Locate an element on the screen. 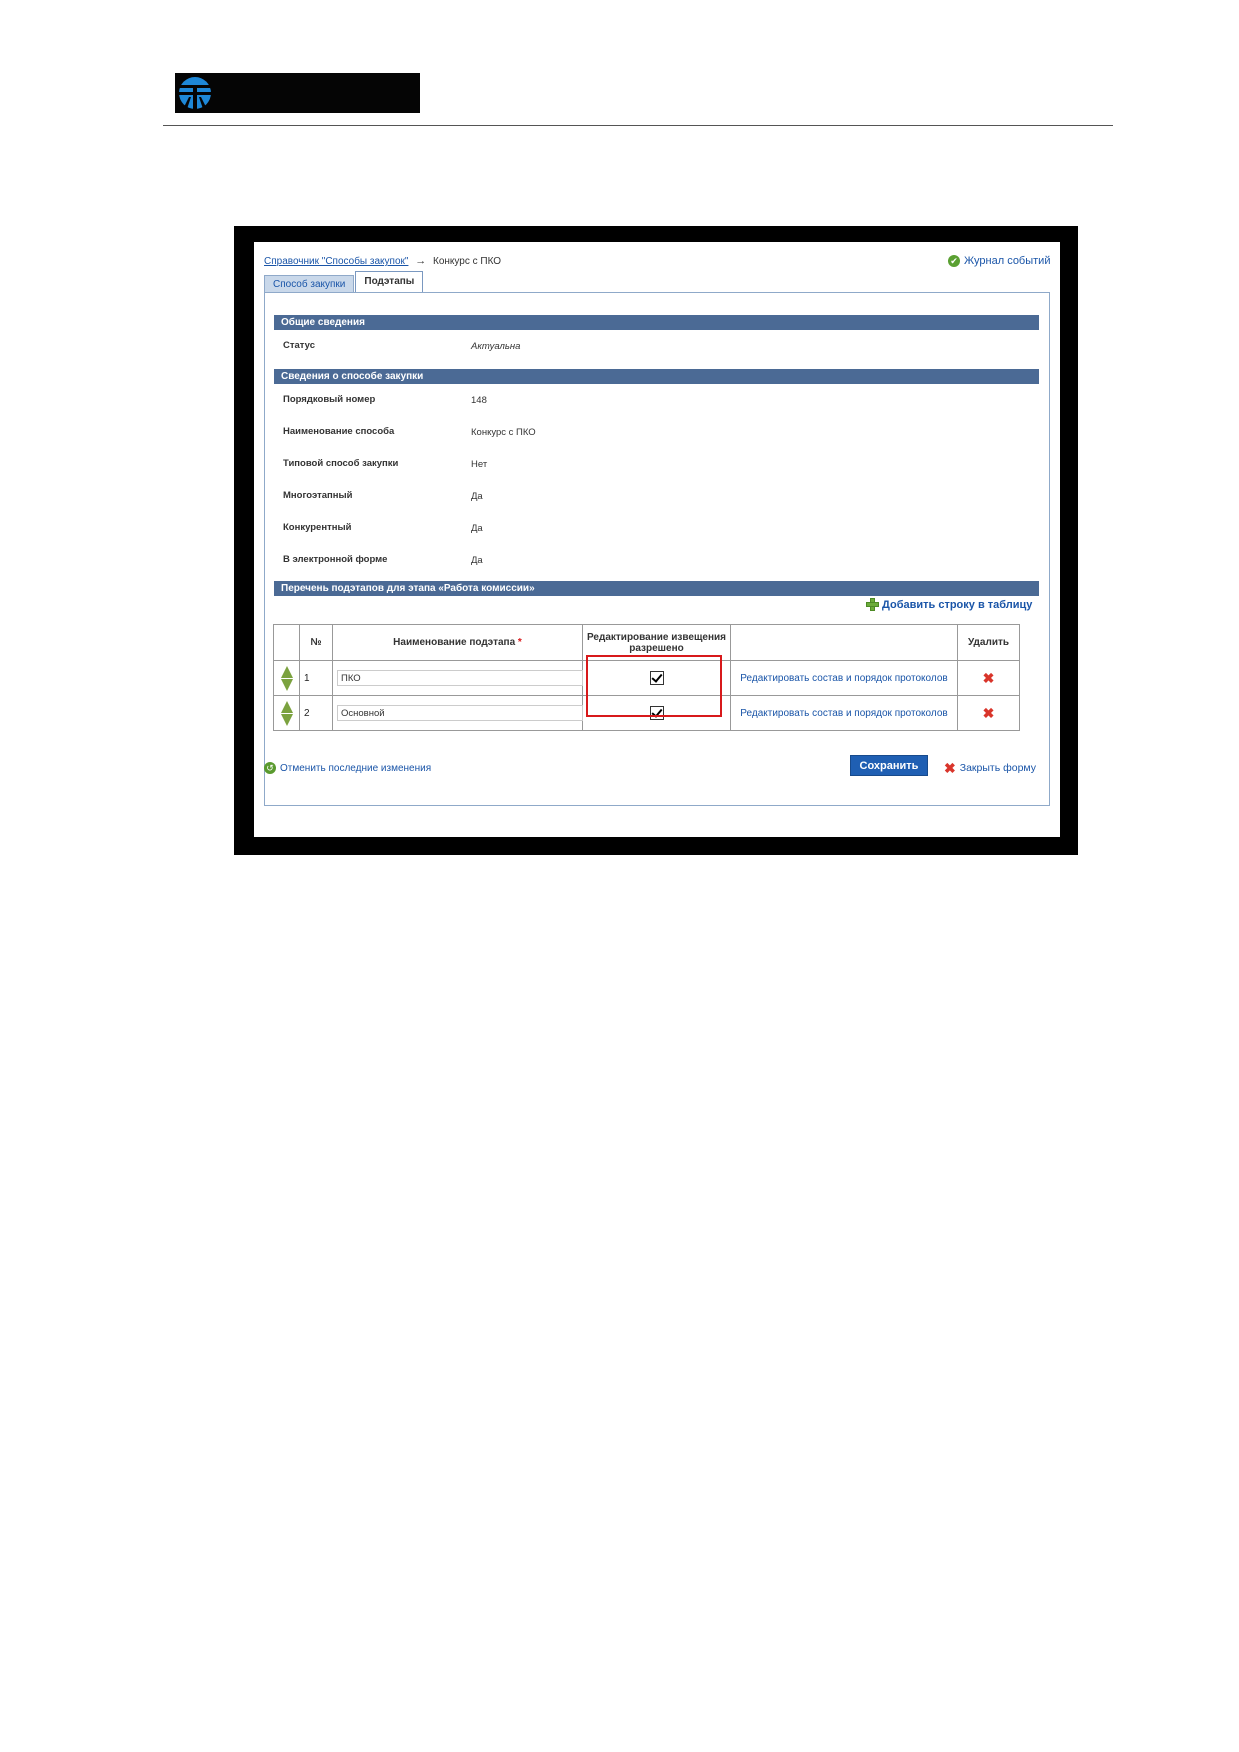 Image resolution: width=1239 pixels, height=1752 pixels. field-label-competitive: Конкурентный is located at coordinates (317, 527).